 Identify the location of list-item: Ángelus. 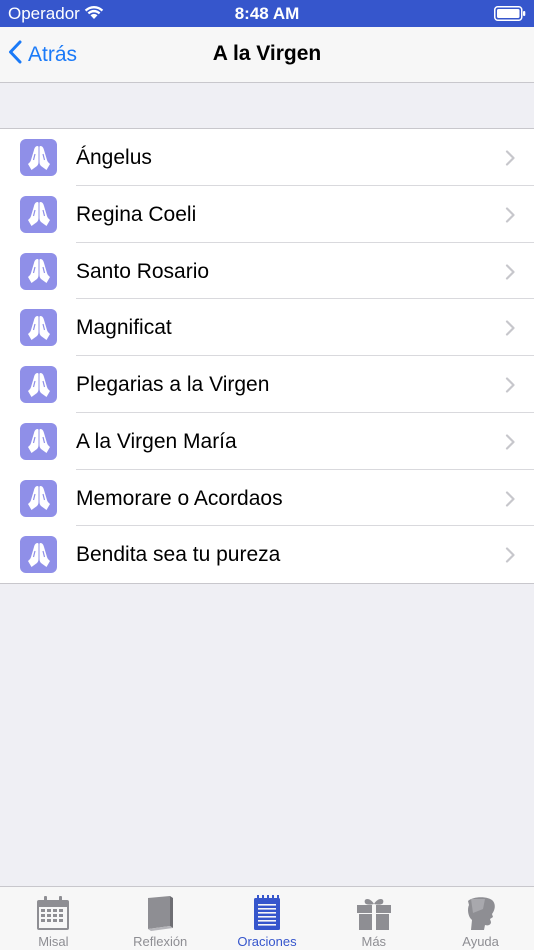
(267, 157).